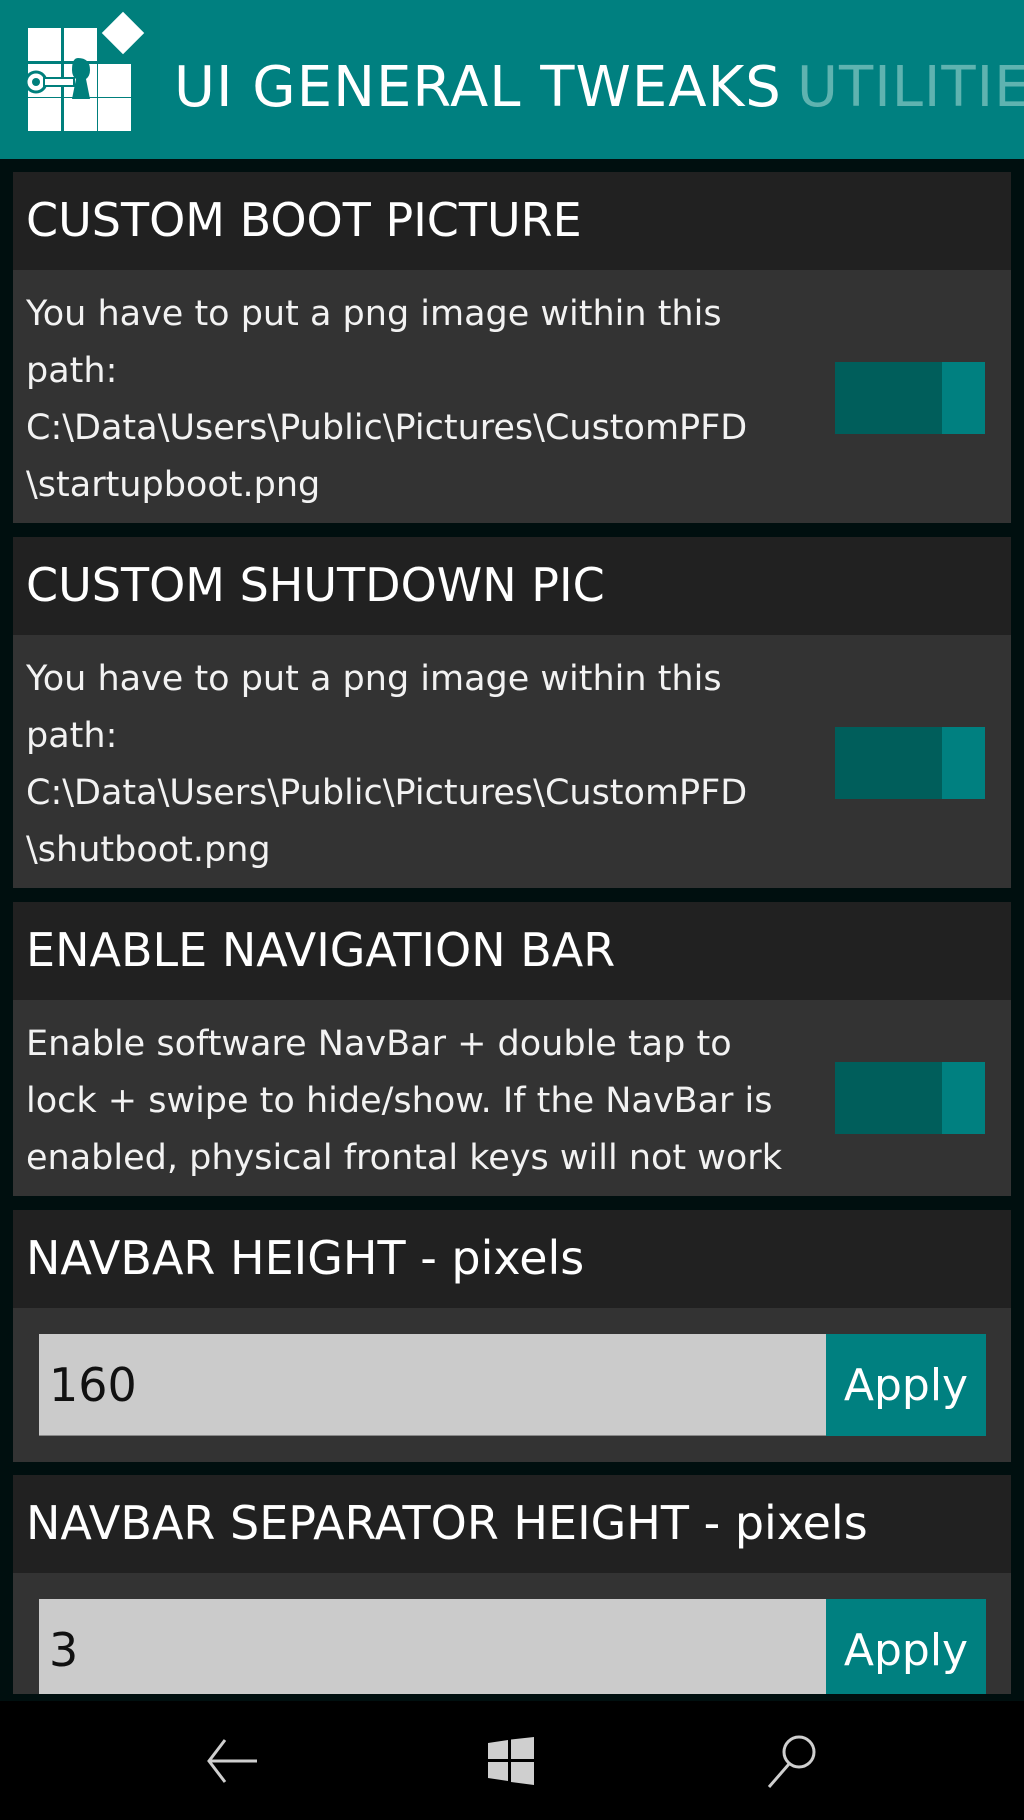 This screenshot has height=1820, width=1024. Describe the element at coordinates (478, 88) in the screenshot. I see `tab-ui-general-tweaks: UI GENERAL TWEAKS` at that location.